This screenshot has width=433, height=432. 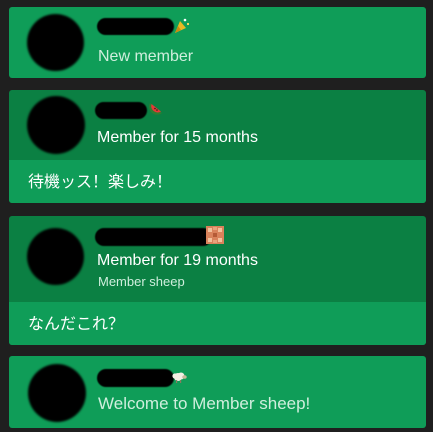 I want to click on membership-status: New member, so click(x=146, y=56).